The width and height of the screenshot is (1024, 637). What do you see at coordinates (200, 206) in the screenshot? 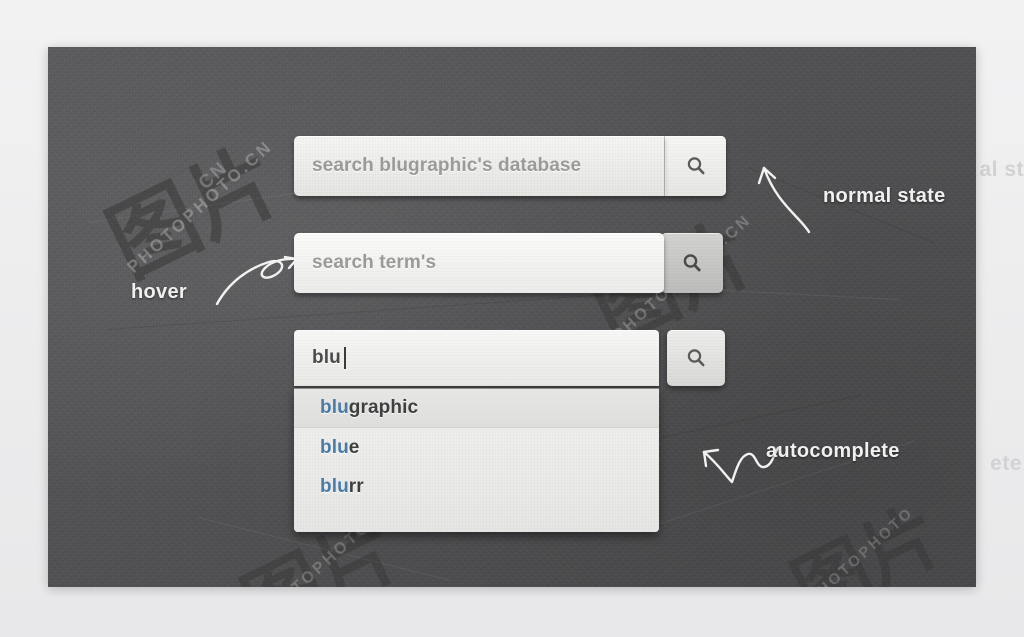
I see `watermark-text: PHOTOPHOTO.CN` at bounding box center [200, 206].